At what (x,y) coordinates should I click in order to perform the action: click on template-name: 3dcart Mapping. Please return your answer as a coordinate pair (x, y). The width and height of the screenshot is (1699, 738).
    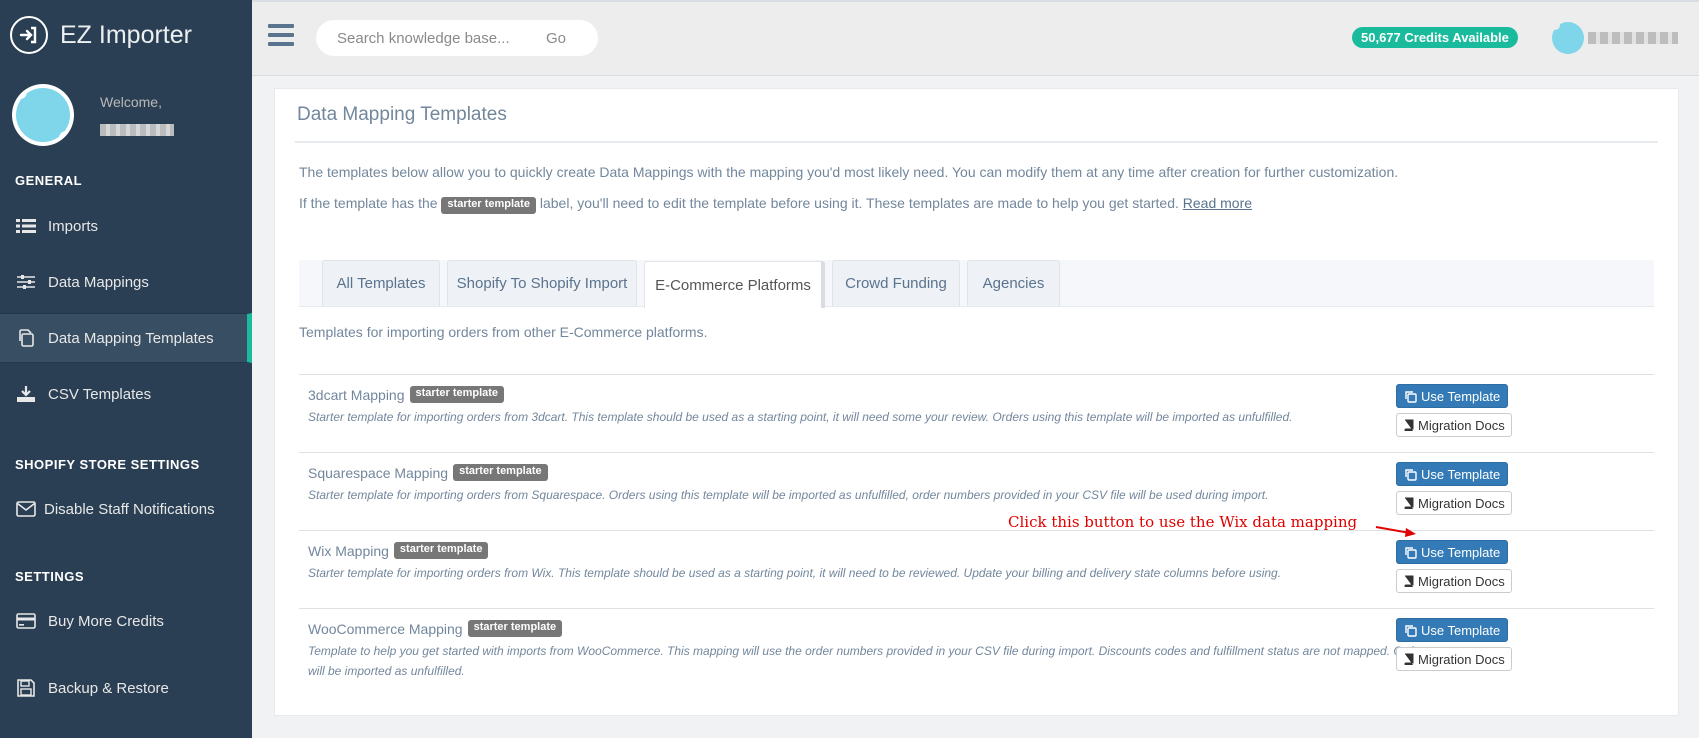
    Looking at the image, I should click on (356, 394).